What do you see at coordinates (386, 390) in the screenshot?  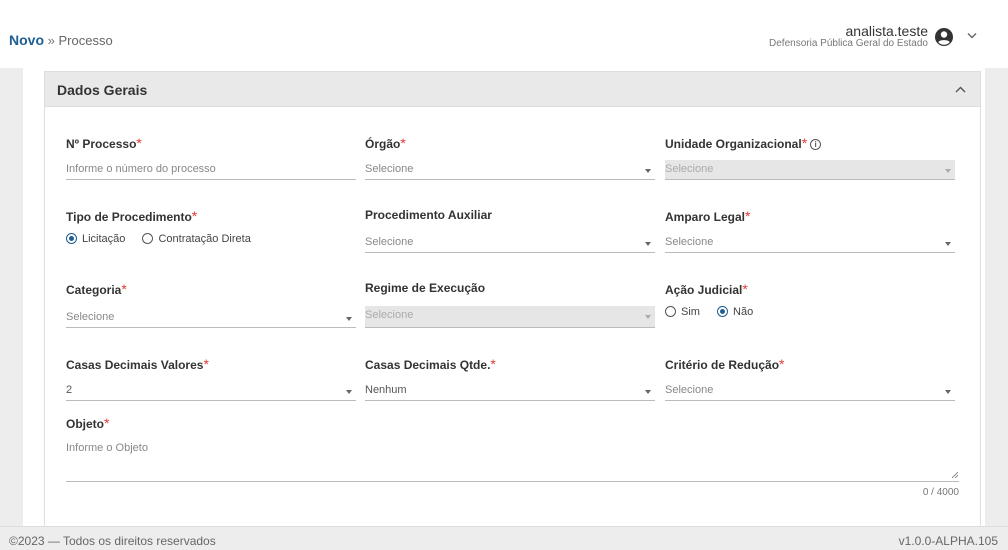 I see `casas-qtde-value: Nenhum` at bounding box center [386, 390].